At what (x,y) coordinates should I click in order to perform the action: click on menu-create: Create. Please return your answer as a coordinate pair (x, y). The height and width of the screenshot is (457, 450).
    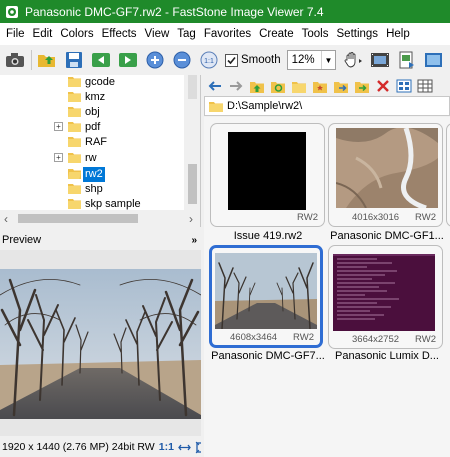
    Looking at the image, I should click on (276, 34).